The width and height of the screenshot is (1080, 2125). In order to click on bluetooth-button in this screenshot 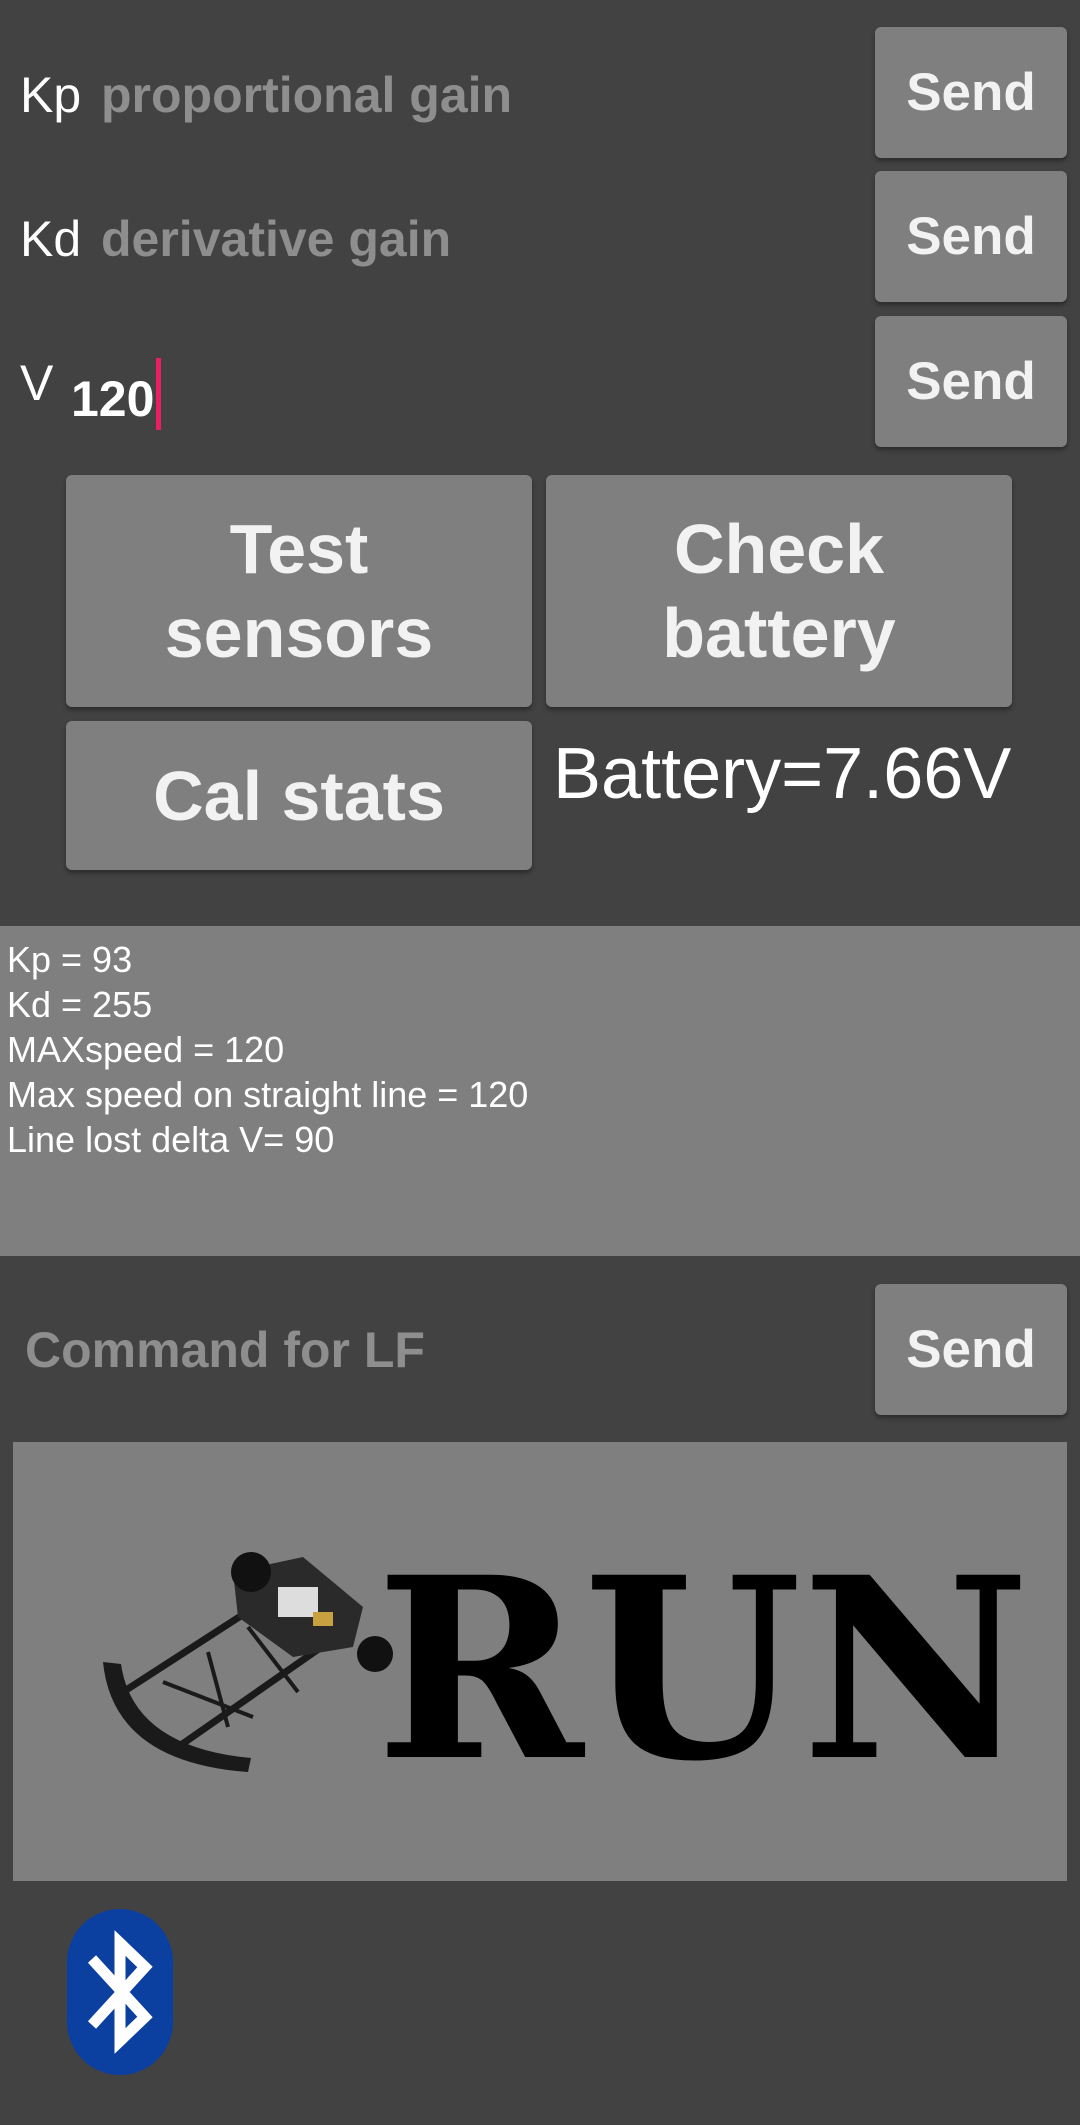, I will do `click(120, 1992)`.